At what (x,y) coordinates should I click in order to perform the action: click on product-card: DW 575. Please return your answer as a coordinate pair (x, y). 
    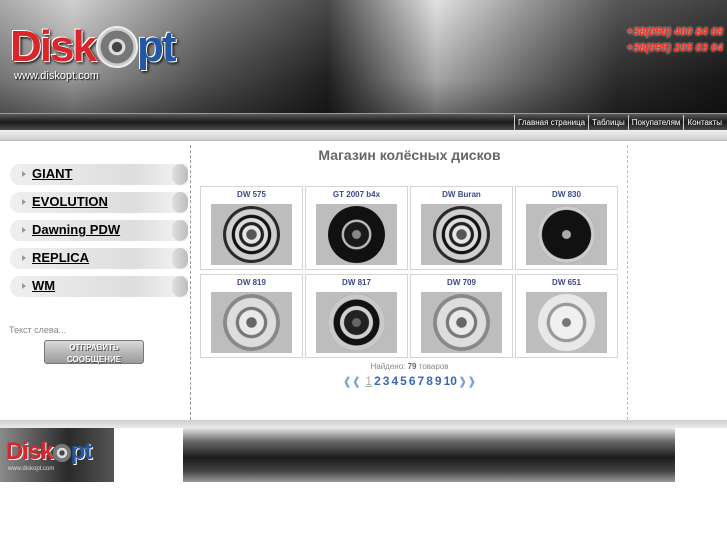
    Looking at the image, I should click on (251, 228).